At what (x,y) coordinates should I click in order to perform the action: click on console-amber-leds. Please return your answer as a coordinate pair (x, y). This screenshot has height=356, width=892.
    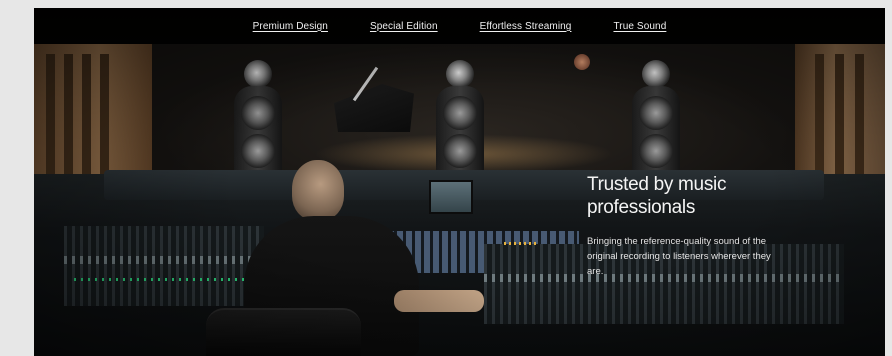
    Looking at the image, I should click on (521, 243).